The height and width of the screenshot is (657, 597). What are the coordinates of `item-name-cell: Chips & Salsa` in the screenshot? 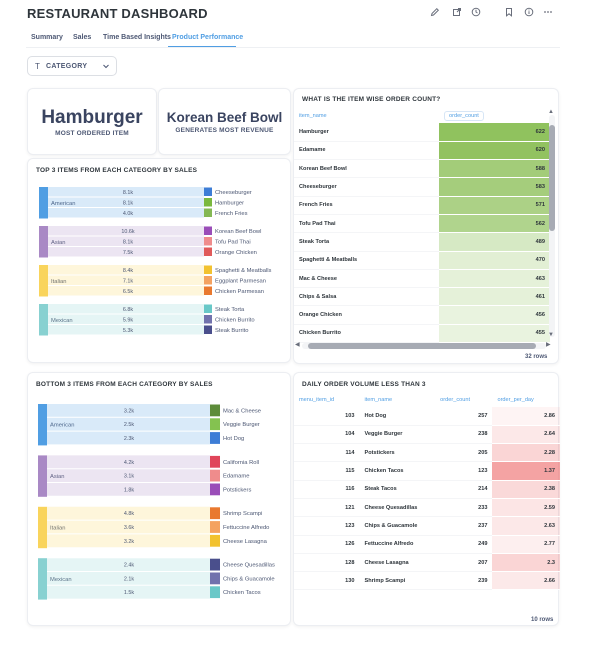 It's located at (366, 297).